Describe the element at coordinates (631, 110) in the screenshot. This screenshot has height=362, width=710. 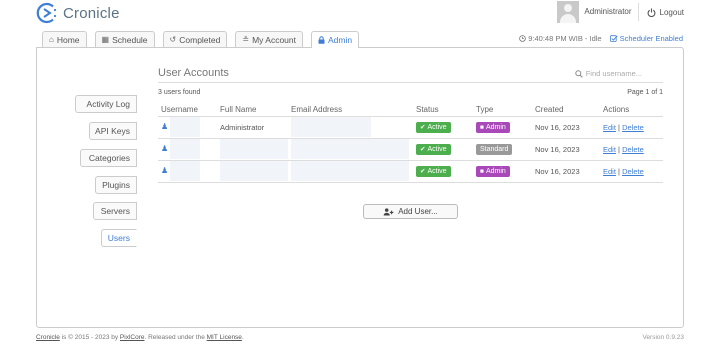
I see `col-actions: Actions` at that location.